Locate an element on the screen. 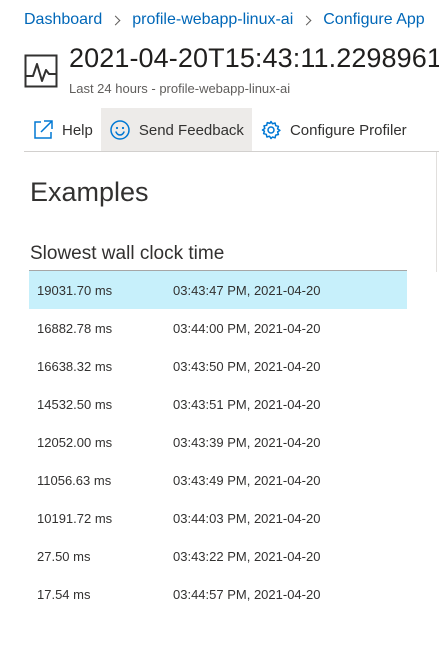  chart-pulse-icon is located at coordinates (41, 71).